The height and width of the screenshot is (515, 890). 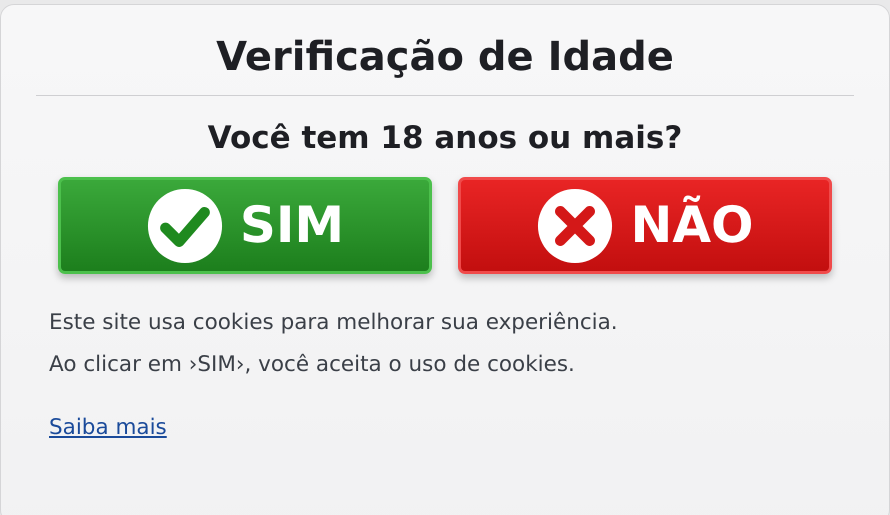 What do you see at coordinates (645, 225) in the screenshot?
I see `decline-button: NÃO` at bounding box center [645, 225].